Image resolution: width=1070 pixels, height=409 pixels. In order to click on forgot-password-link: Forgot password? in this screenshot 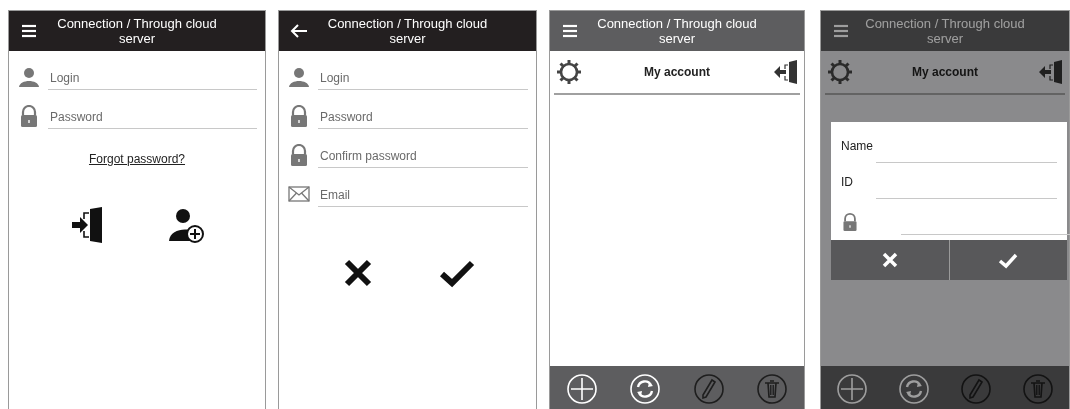, I will do `click(136, 159)`.